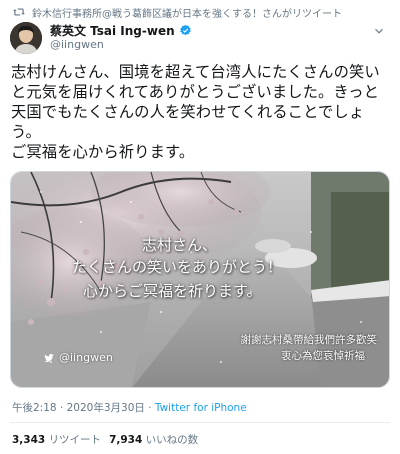 This screenshot has width=400, height=454. I want to click on retweets-stat: 3,343 リツイート, so click(56, 439).